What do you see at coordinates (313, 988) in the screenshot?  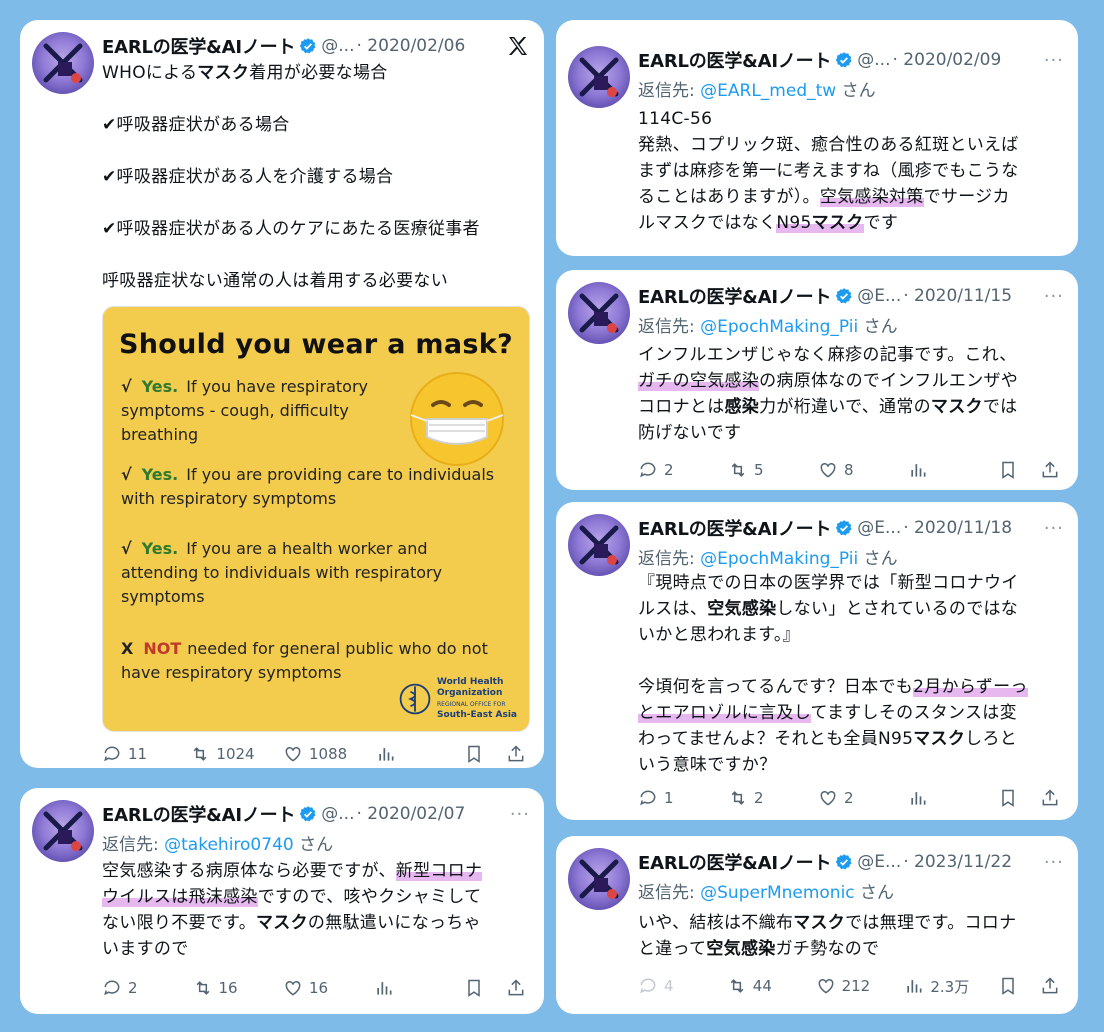 I see `like-button: 16` at bounding box center [313, 988].